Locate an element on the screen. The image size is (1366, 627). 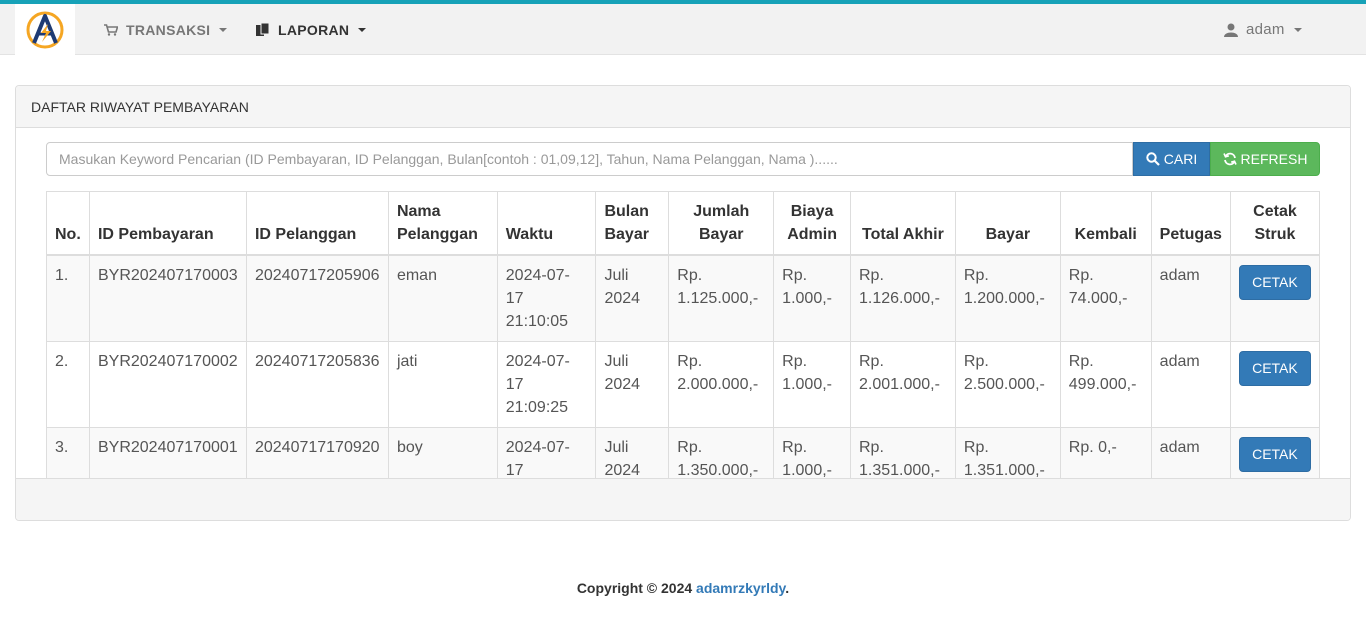
cell-bayar: Rp. 1.200.000,- is located at coordinates (1007, 298).